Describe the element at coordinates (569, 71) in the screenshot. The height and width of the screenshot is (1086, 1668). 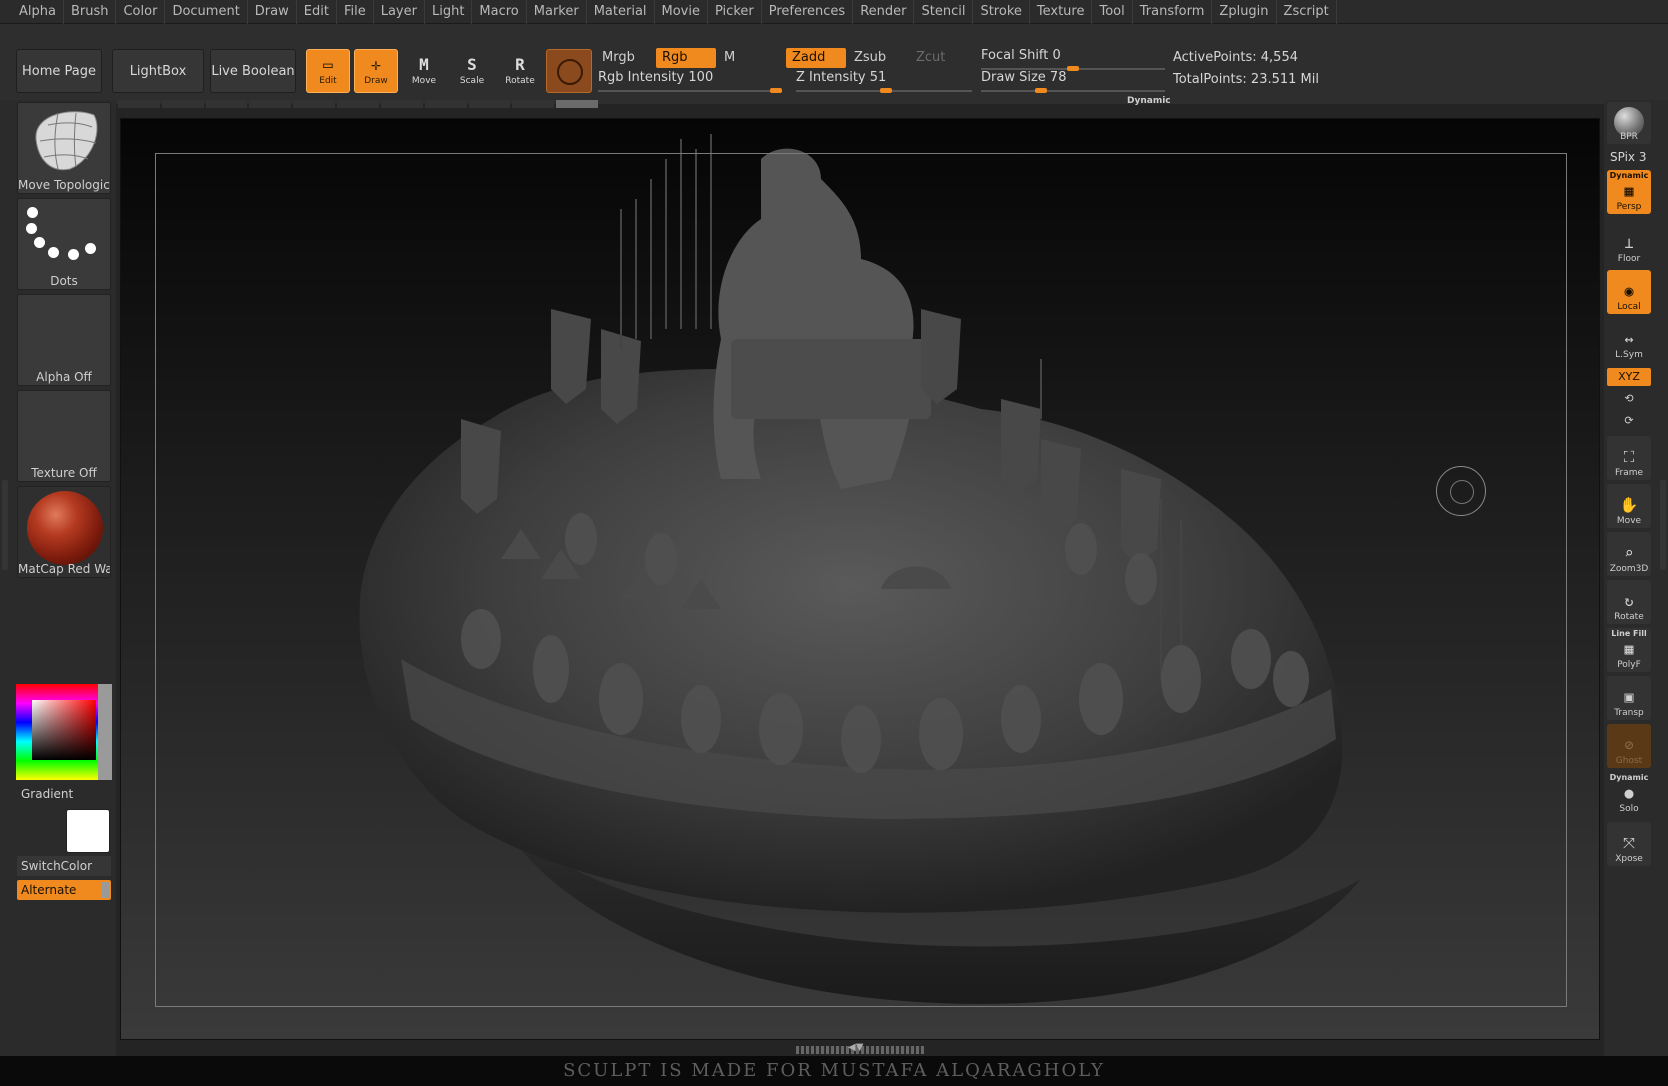
I see `material-swatch` at that location.